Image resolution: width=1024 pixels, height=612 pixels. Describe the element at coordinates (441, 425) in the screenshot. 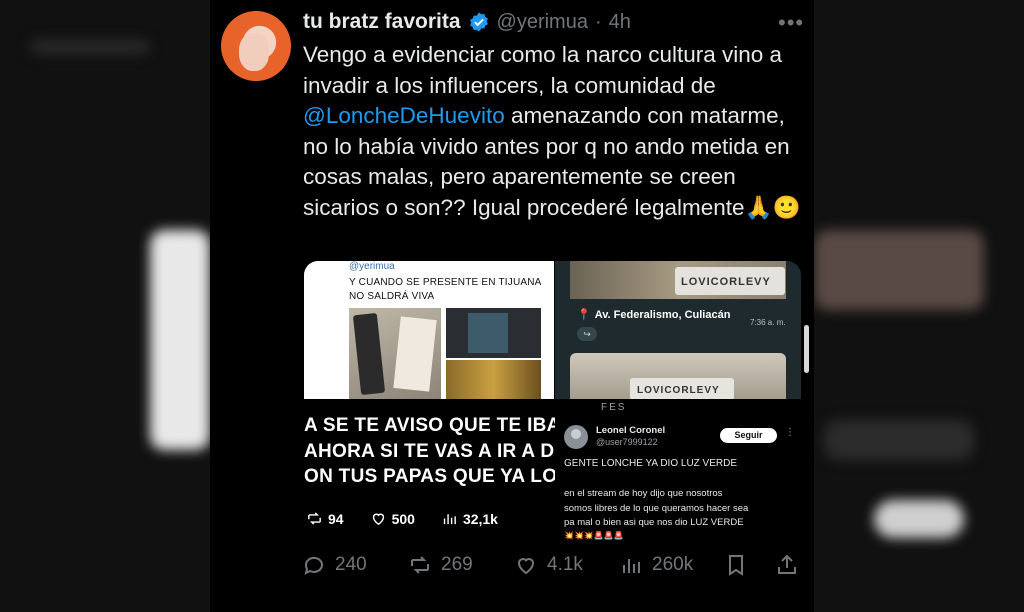

I see `image3-text-line1: A SE TE AVISO QUE TE IBA A` at that location.